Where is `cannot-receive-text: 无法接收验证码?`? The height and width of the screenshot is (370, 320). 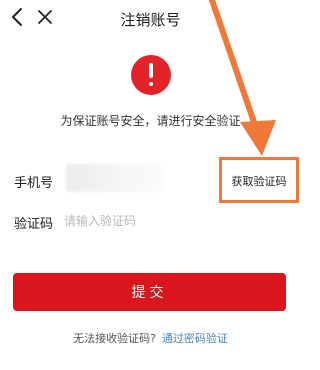
cannot-receive-text: 无法接收验证码? is located at coordinates (114, 338).